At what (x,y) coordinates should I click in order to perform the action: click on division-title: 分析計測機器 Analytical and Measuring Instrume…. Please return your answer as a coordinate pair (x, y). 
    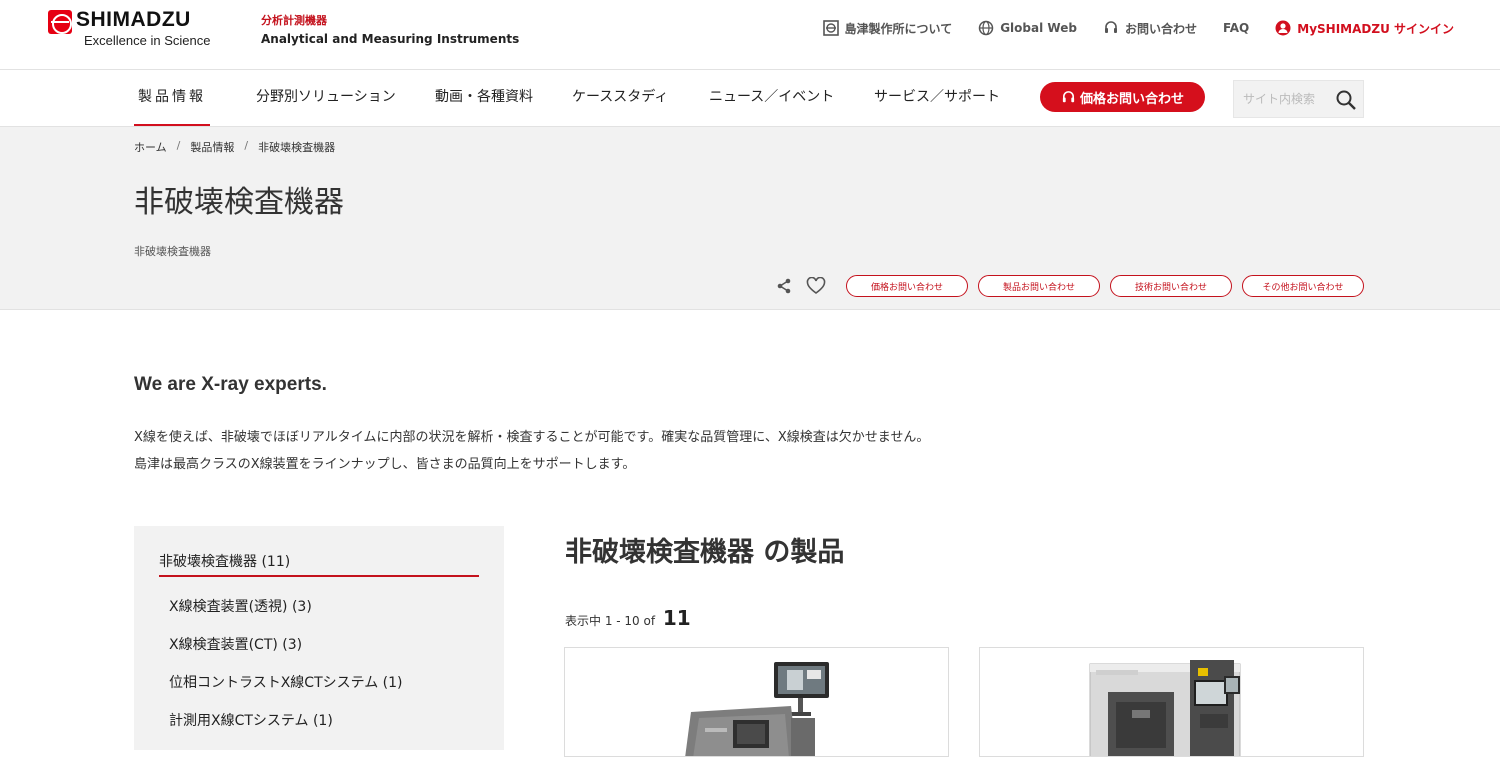
    Looking at the image, I should click on (390, 29).